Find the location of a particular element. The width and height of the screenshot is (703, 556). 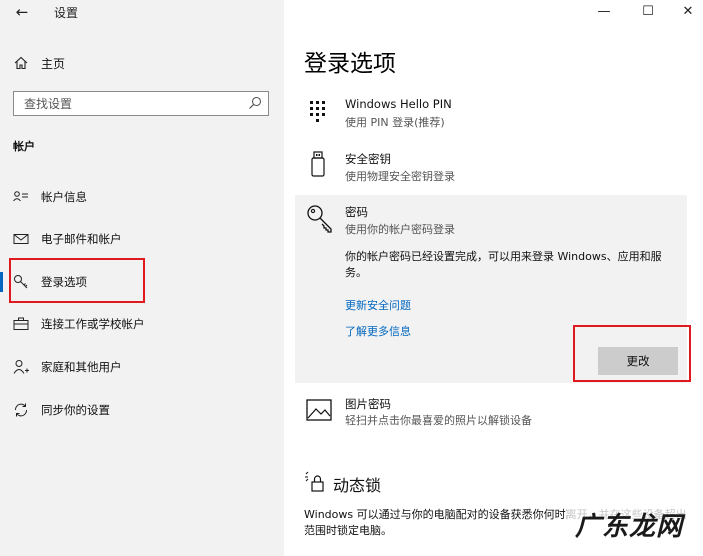

picture-icon is located at coordinates (319, 410).